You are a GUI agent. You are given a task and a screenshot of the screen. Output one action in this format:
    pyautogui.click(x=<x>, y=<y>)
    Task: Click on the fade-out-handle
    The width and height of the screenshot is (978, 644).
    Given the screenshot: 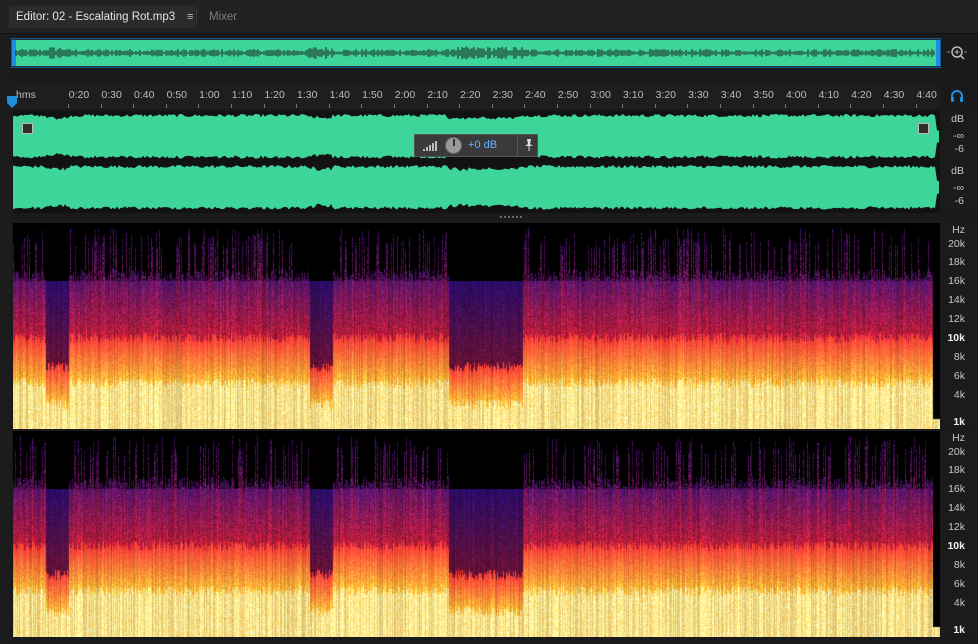 What is the action you would take?
    pyautogui.click(x=923, y=128)
    